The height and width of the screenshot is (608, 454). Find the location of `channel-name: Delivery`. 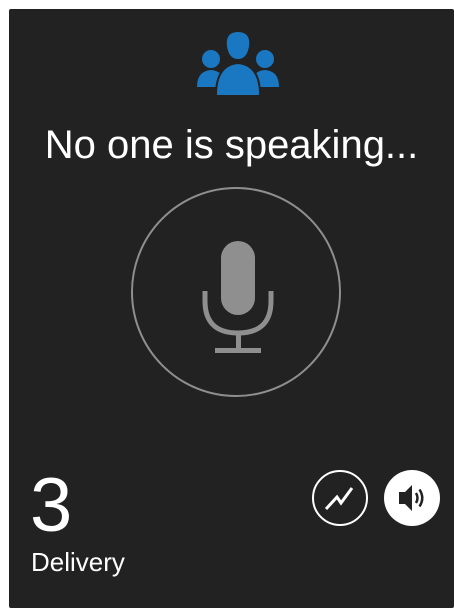

channel-name: Delivery is located at coordinates (78, 562).